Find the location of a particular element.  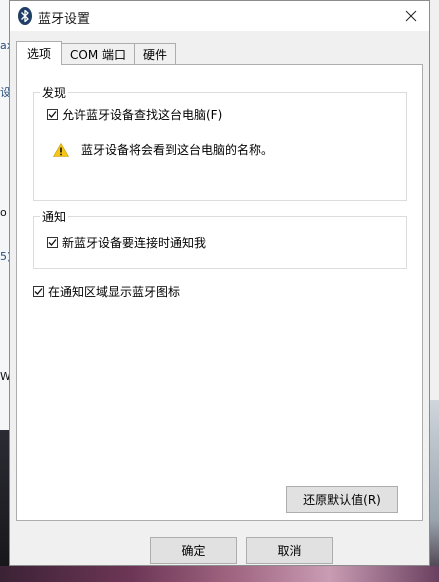

show-tray-icon-checkbox: 在通知区域显示蓝牙图标 is located at coordinates (106, 291).